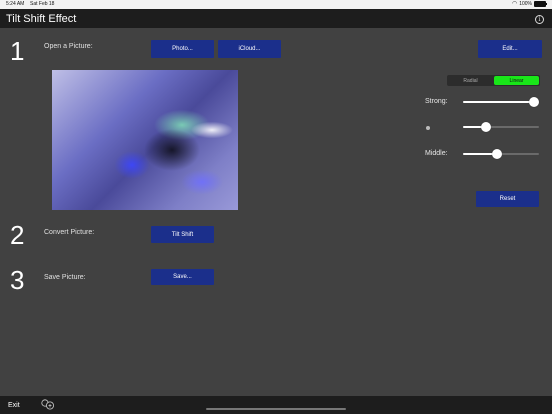 The width and height of the screenshot is (552, 414). I want to click on status-date: Sat Feb 18, so click(42, 4).